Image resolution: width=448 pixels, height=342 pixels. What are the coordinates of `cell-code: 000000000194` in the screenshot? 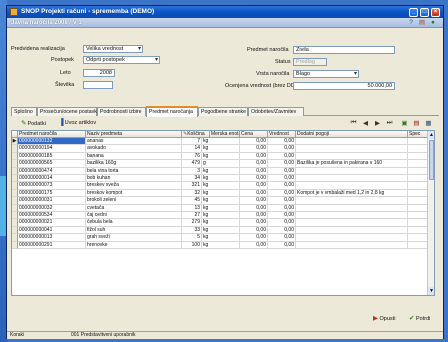 It's located at (52, 149).